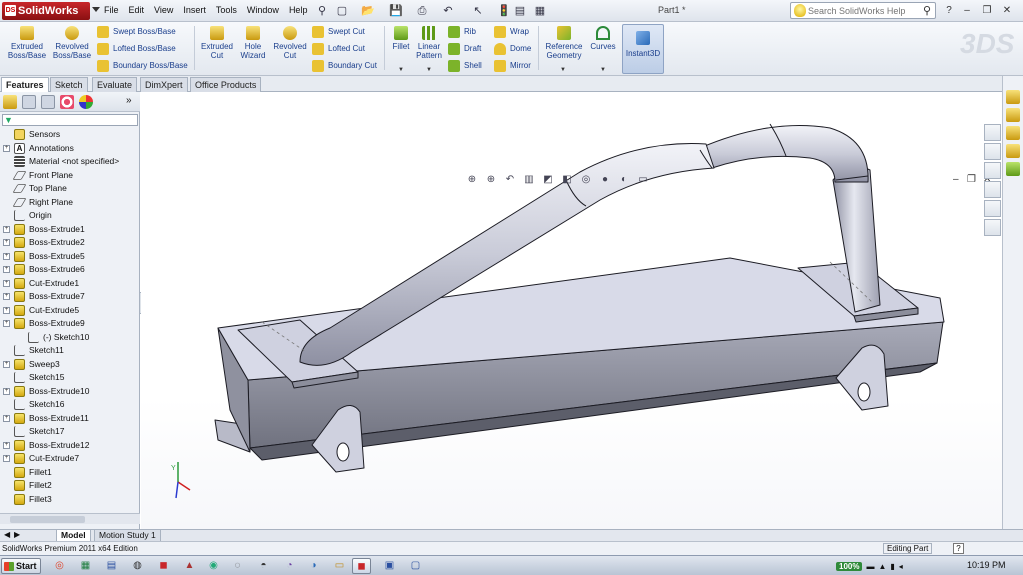  I want to click on feature-tree-item: Fillet1, so click(70, 472).